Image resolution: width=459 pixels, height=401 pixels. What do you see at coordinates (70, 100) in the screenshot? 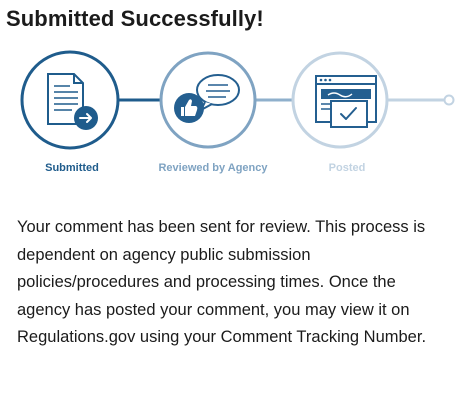
I see `step-submitted` at bounding box center [70, 100].